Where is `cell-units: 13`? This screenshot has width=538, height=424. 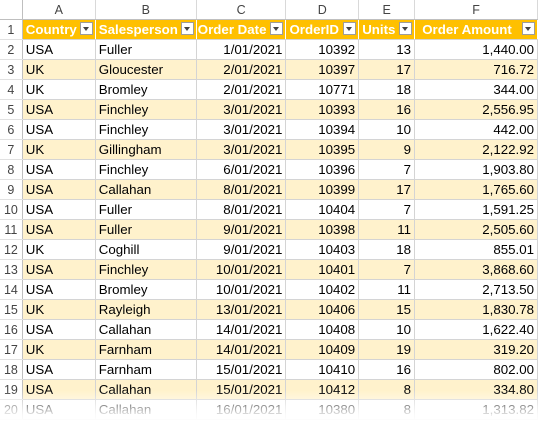
cell-units: 13 is located at coordinates (387, 49).